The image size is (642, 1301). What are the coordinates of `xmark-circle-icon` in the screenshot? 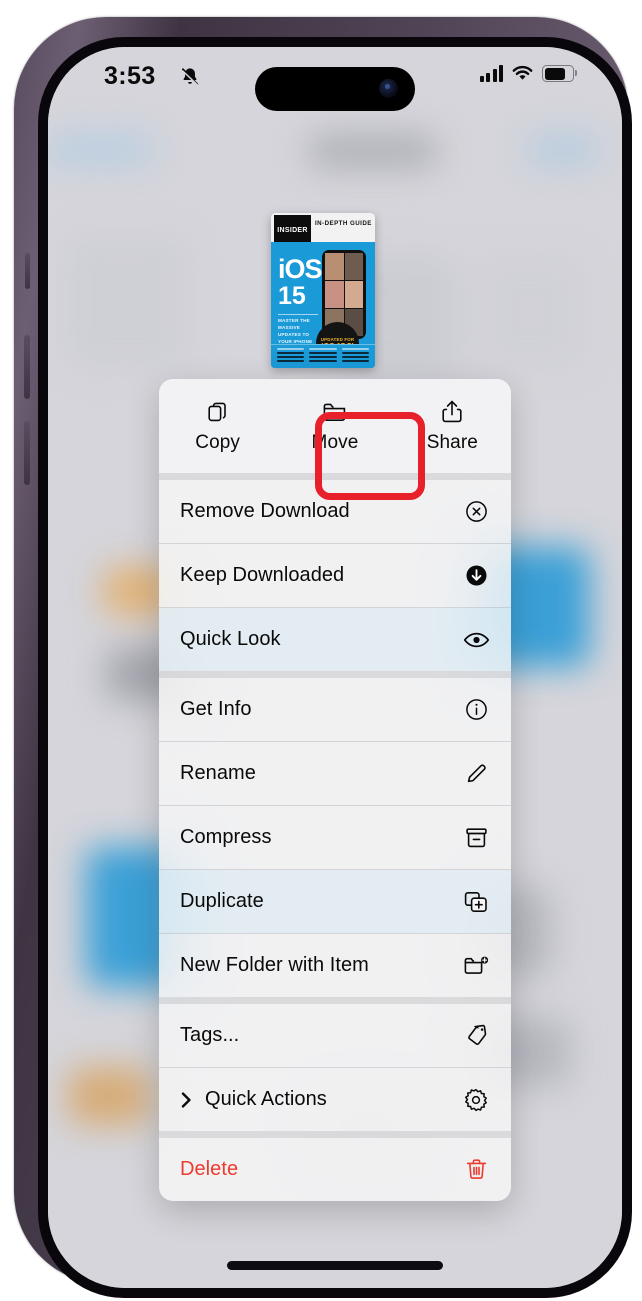 It's located at (476, 512).